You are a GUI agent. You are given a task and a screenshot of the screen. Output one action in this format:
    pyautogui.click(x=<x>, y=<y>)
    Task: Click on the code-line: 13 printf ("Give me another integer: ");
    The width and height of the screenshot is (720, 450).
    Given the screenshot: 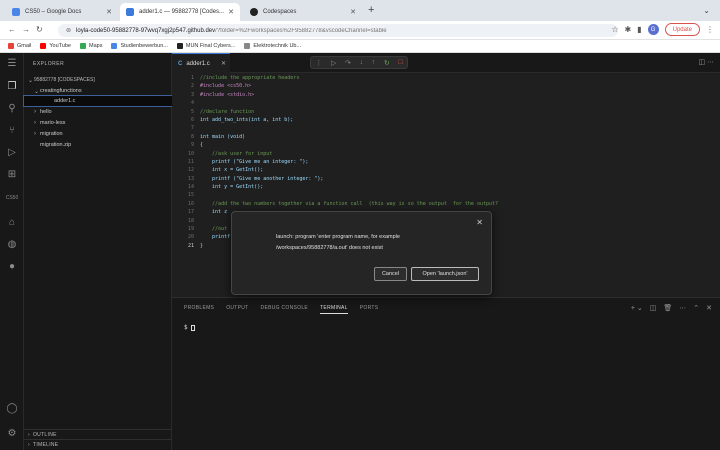 What is the action you would take?
    pyautogui.click(x=446, y=180)
    